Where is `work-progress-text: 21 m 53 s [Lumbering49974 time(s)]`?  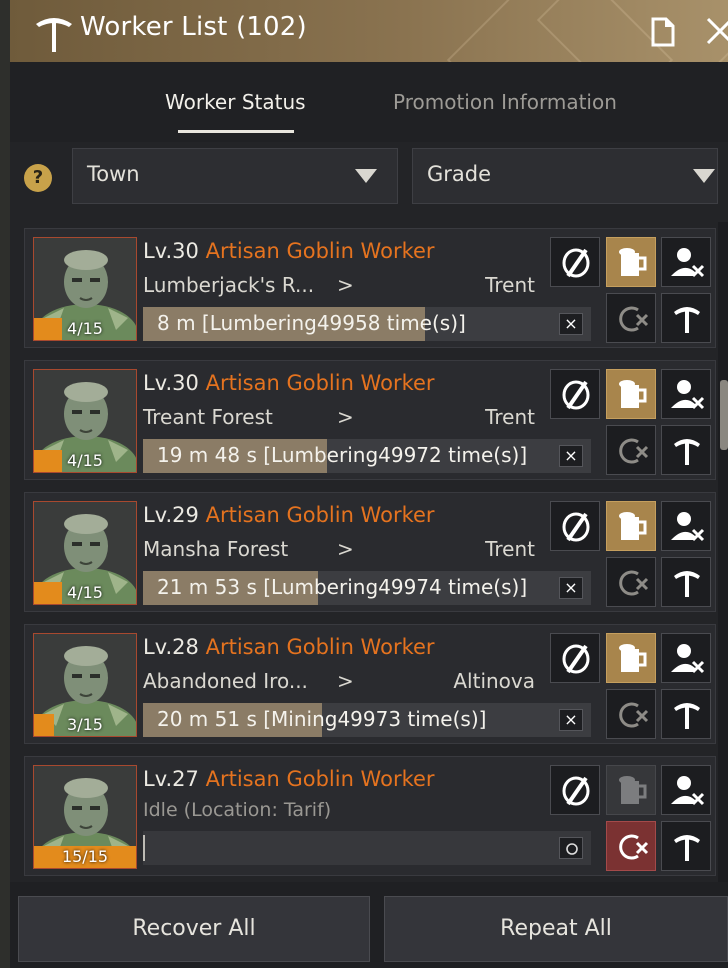
work-progress-text: 21 m 53 s [Lumbering49974 time(s)] is located at coordinates (342, 587).